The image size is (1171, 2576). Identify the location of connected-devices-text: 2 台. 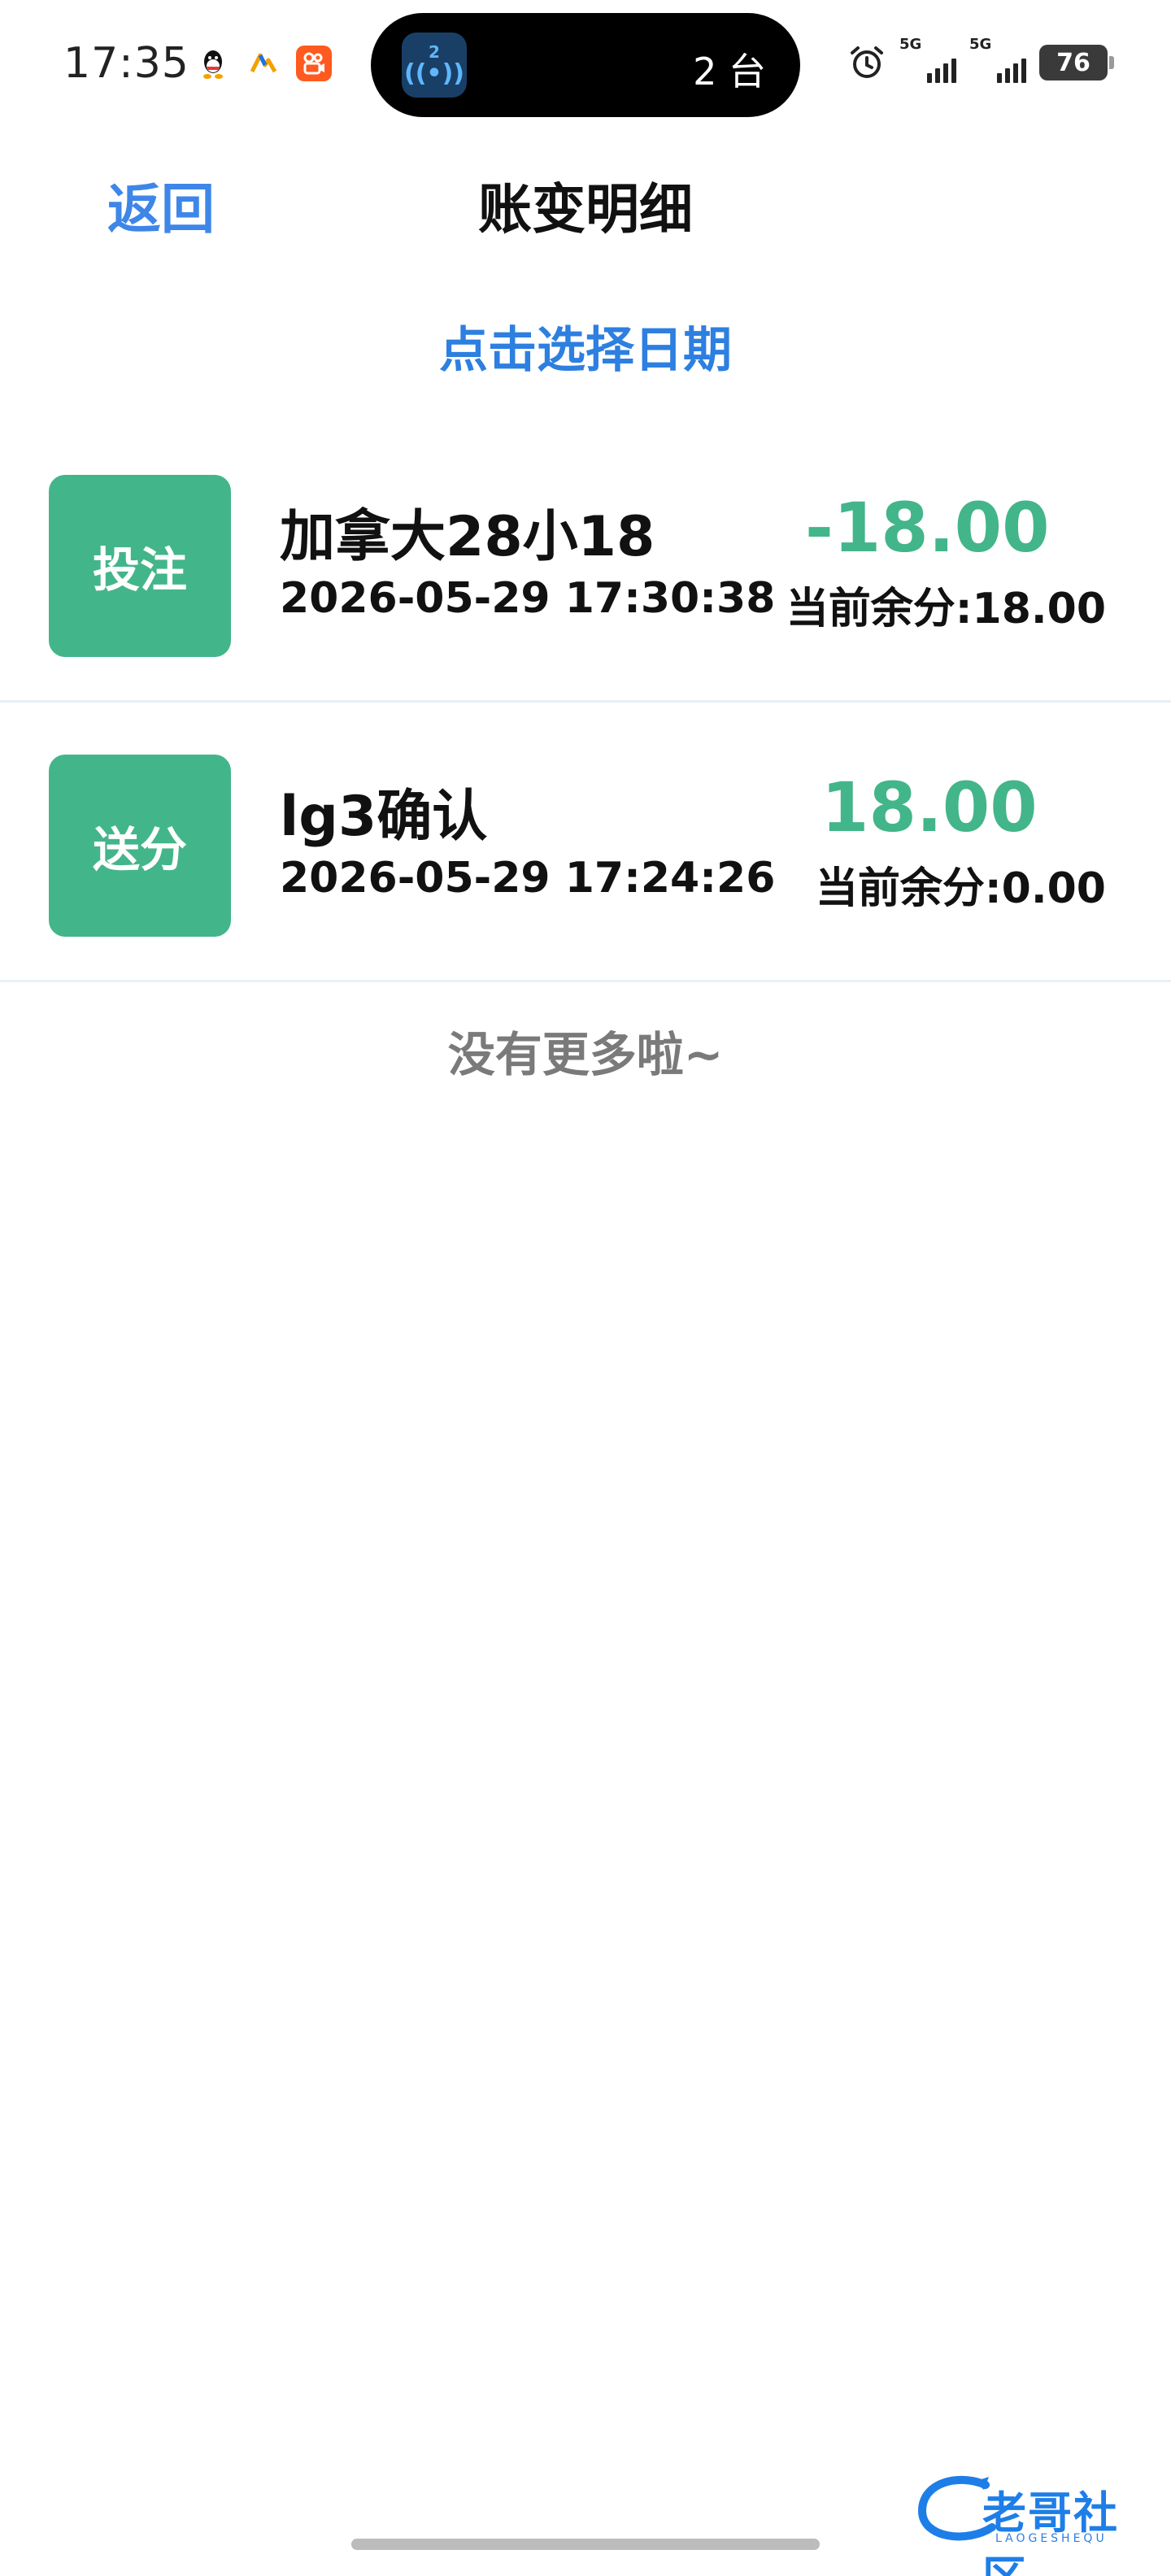
(730, 72).